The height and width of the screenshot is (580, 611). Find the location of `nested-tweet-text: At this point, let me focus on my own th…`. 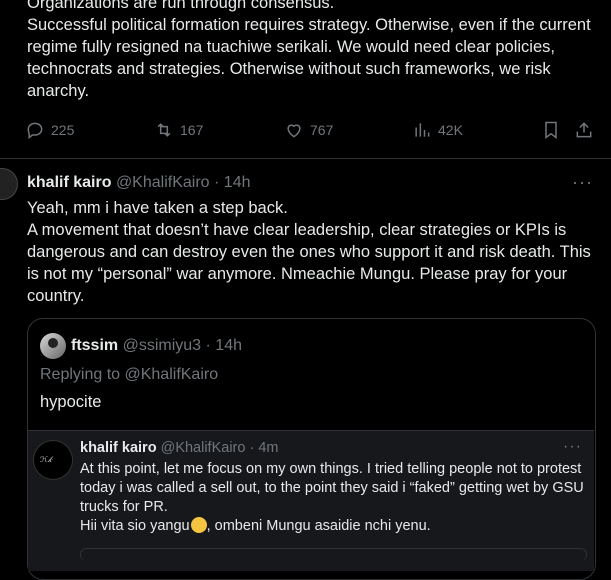

nested-tweet-text: At this point, let me focus on my own th… is located at coordinates (332, 498).